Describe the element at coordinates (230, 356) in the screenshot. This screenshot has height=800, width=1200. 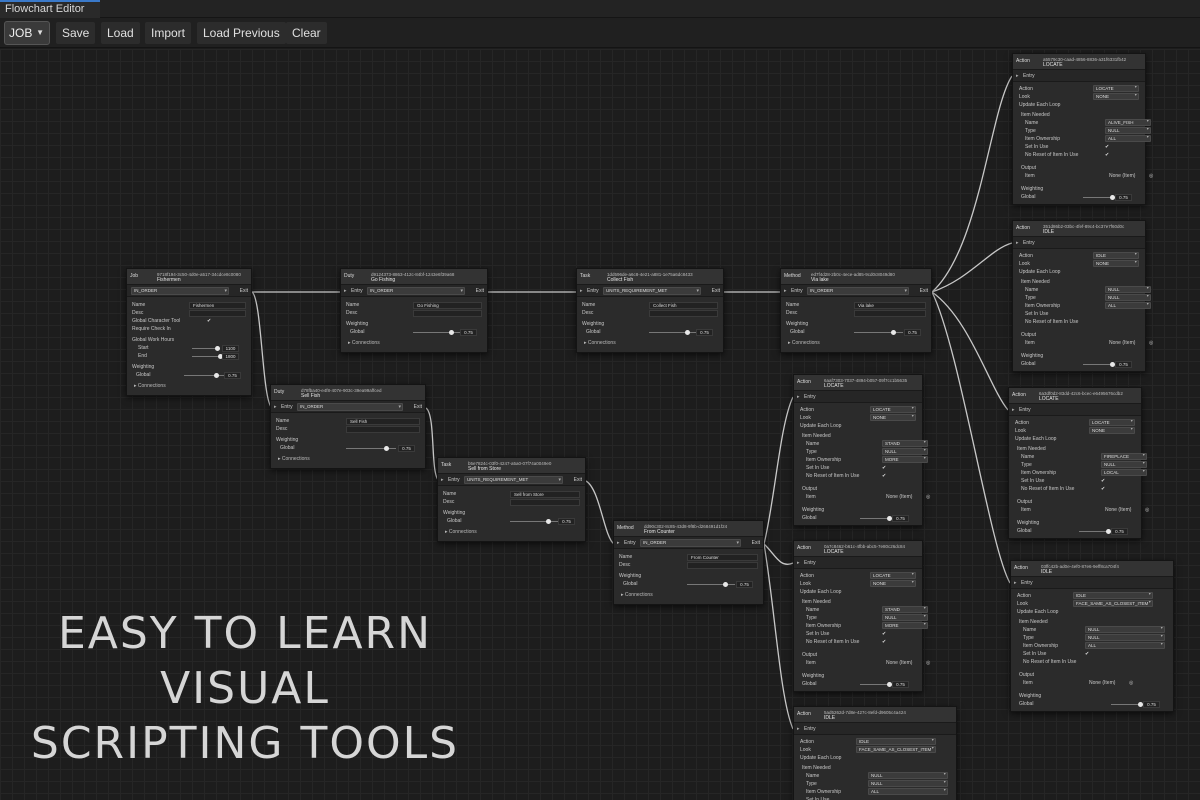
I see `weight-value-field: 1800` at that location.